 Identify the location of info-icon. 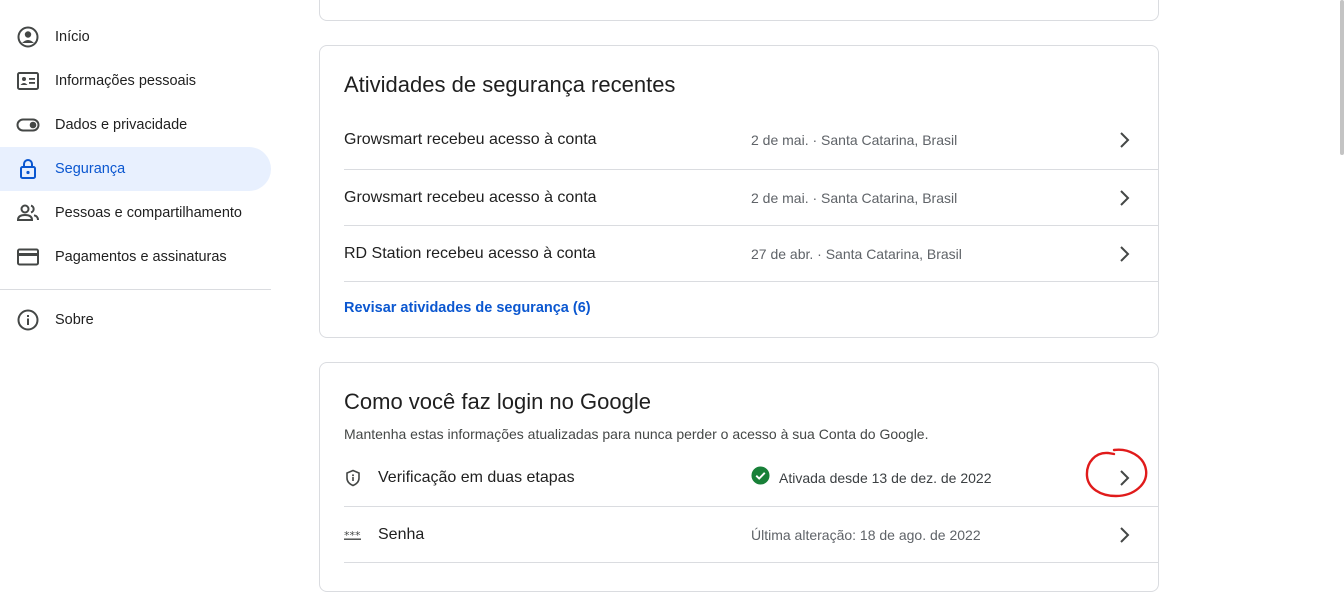
(28, 320).